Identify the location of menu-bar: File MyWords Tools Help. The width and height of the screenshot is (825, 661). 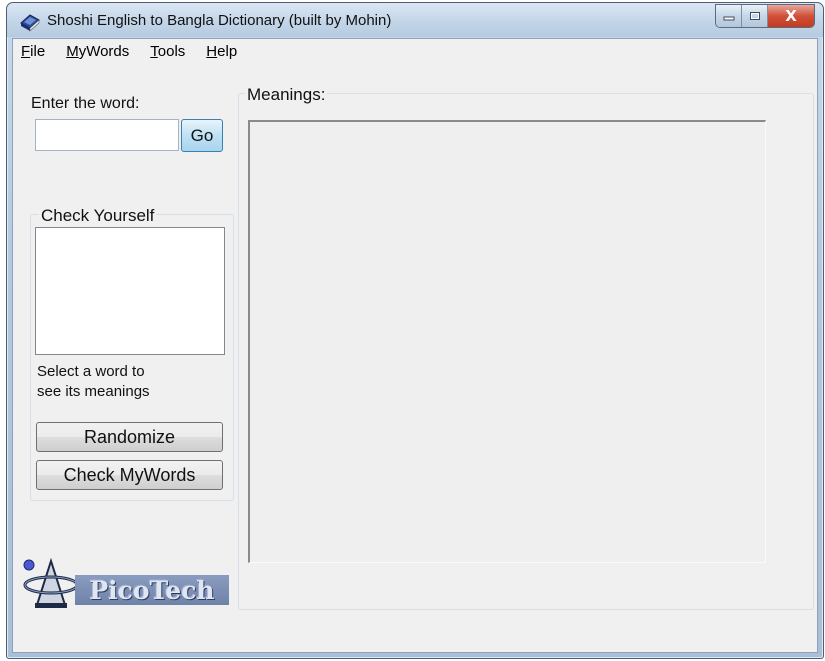
(415, 51).